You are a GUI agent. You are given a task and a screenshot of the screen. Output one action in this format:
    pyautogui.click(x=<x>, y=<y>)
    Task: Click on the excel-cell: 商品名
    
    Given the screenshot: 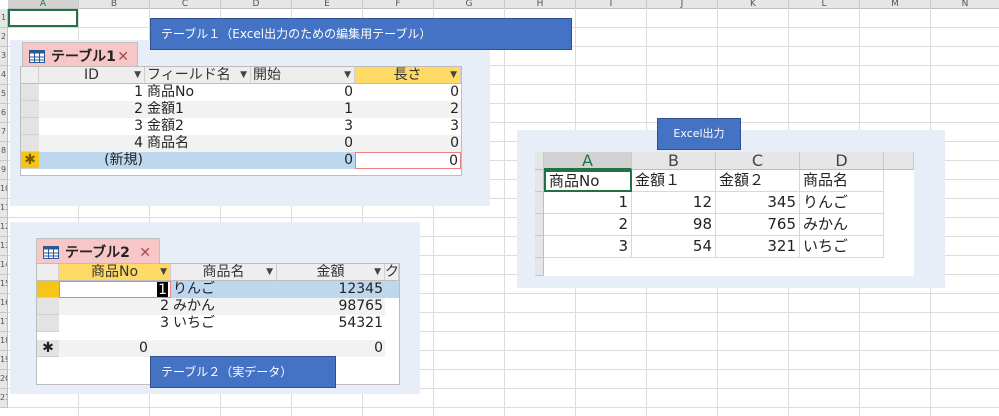 What is the action you would take?
    pyautogui.click(x=842, y=181)
    